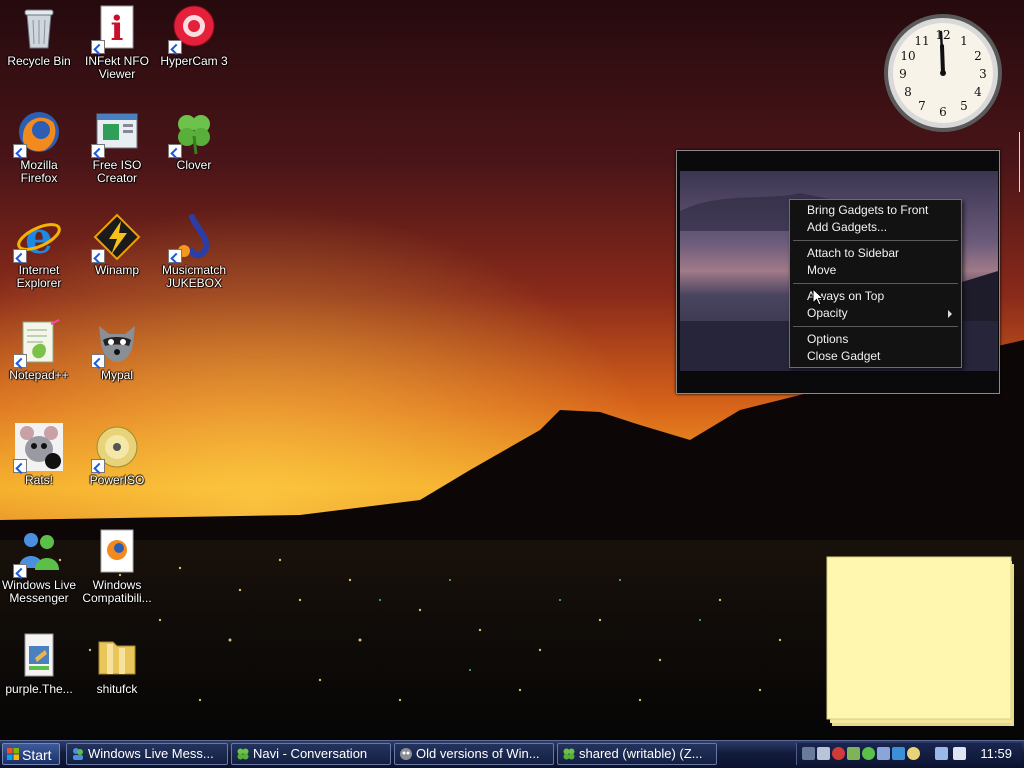 The width and height of the screenshot is (1024, 768). What do you see at coordinates (875, 253) in the screenshot?
I see `menu-item-attach-to-sidebar: Attach to Sidebar` at bounding box center [875, 253].